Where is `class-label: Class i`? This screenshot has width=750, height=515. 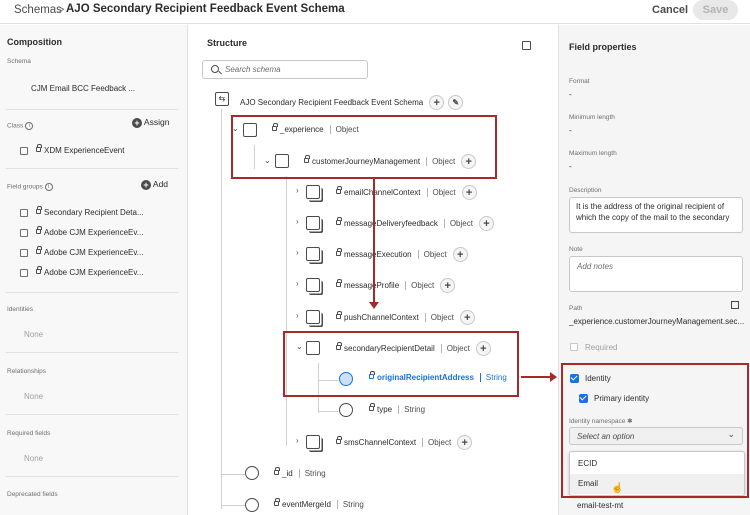
class-label: Class i is located at coordinates (20, 126).